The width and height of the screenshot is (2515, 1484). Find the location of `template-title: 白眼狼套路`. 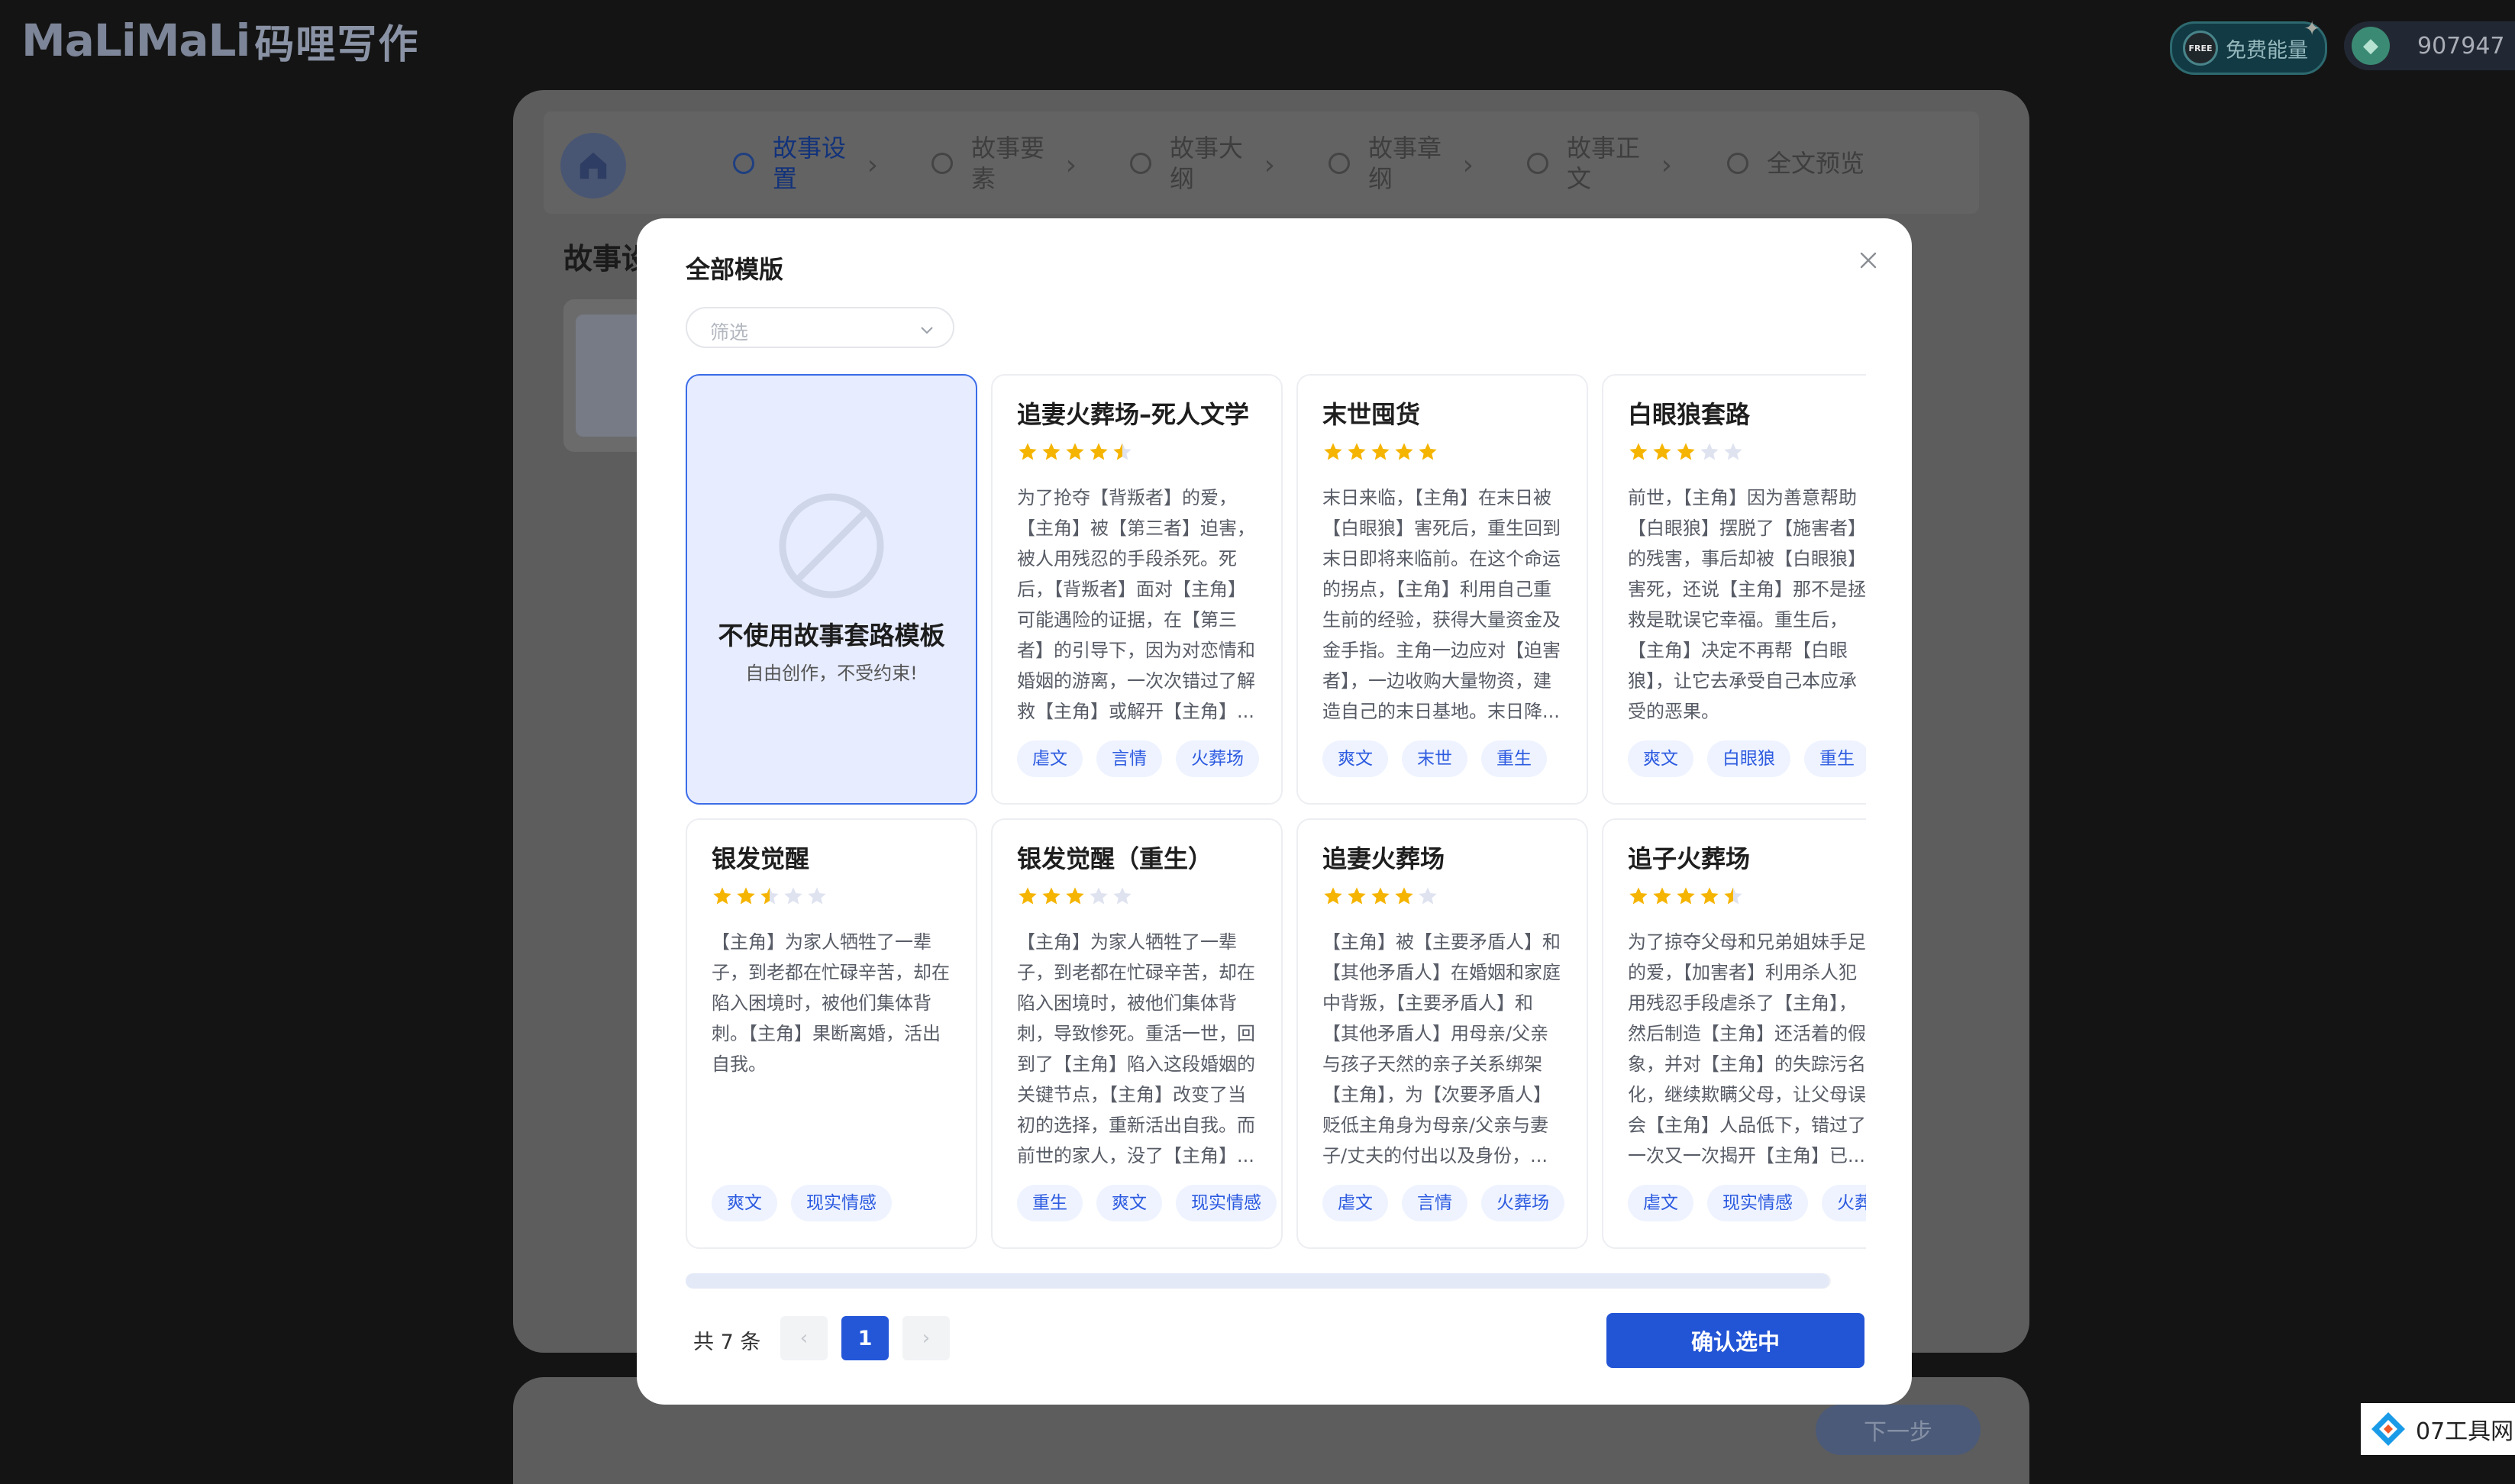

template-title: 白眼狼套路 is located at coordinates (1689, 414).